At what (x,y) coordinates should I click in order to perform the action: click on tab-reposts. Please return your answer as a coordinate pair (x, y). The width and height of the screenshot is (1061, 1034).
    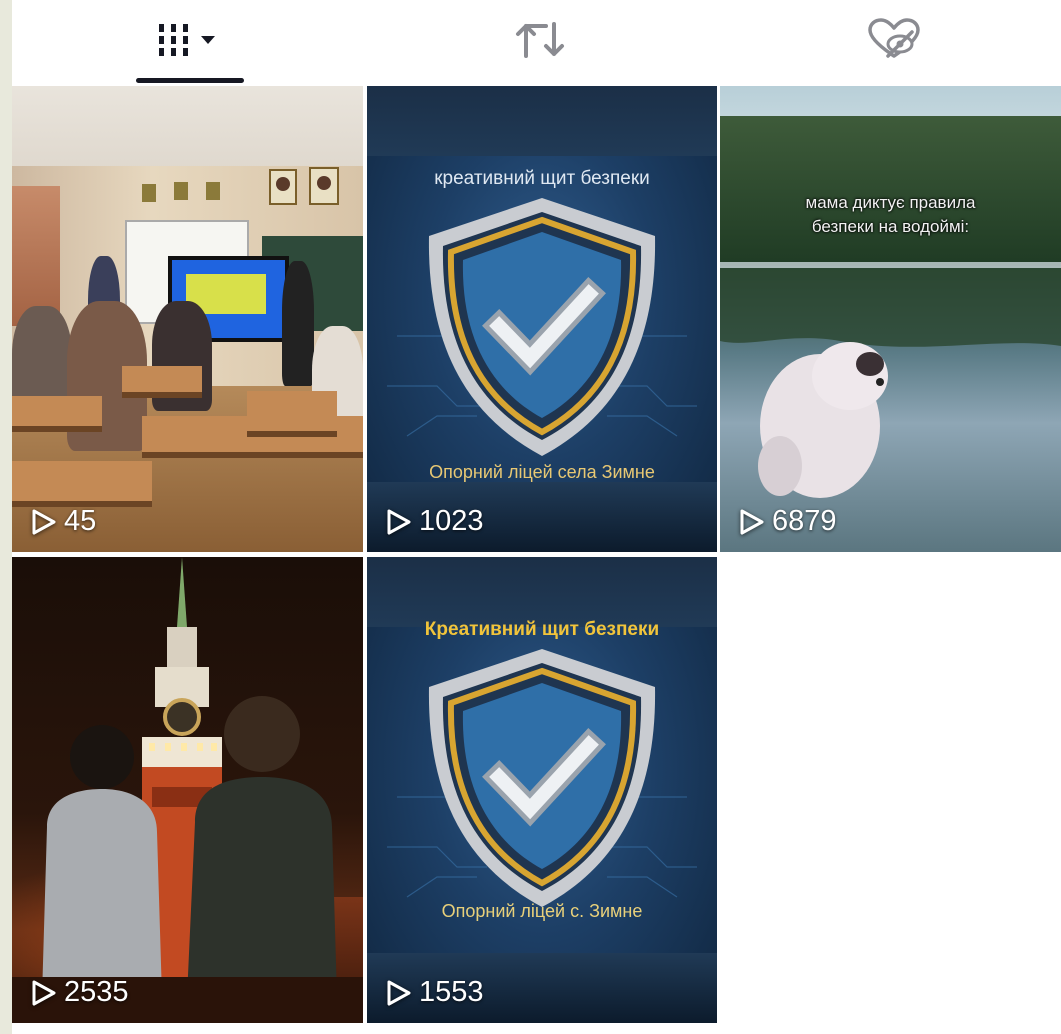
    Looking at the image, I should click on (540, 40).